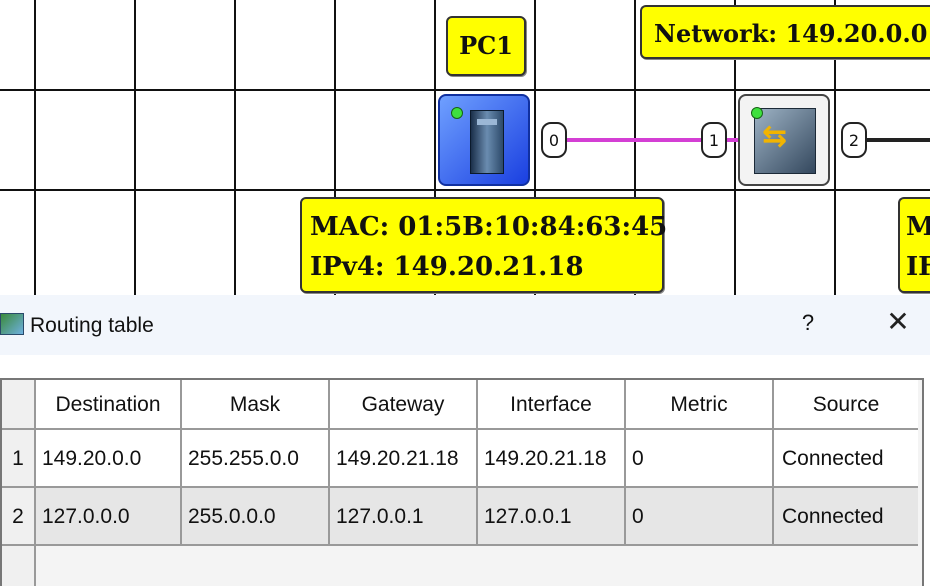 The height and width of the screenshot is (586, 930). I want to click on router-address-label: M IF, so click(914, 245).